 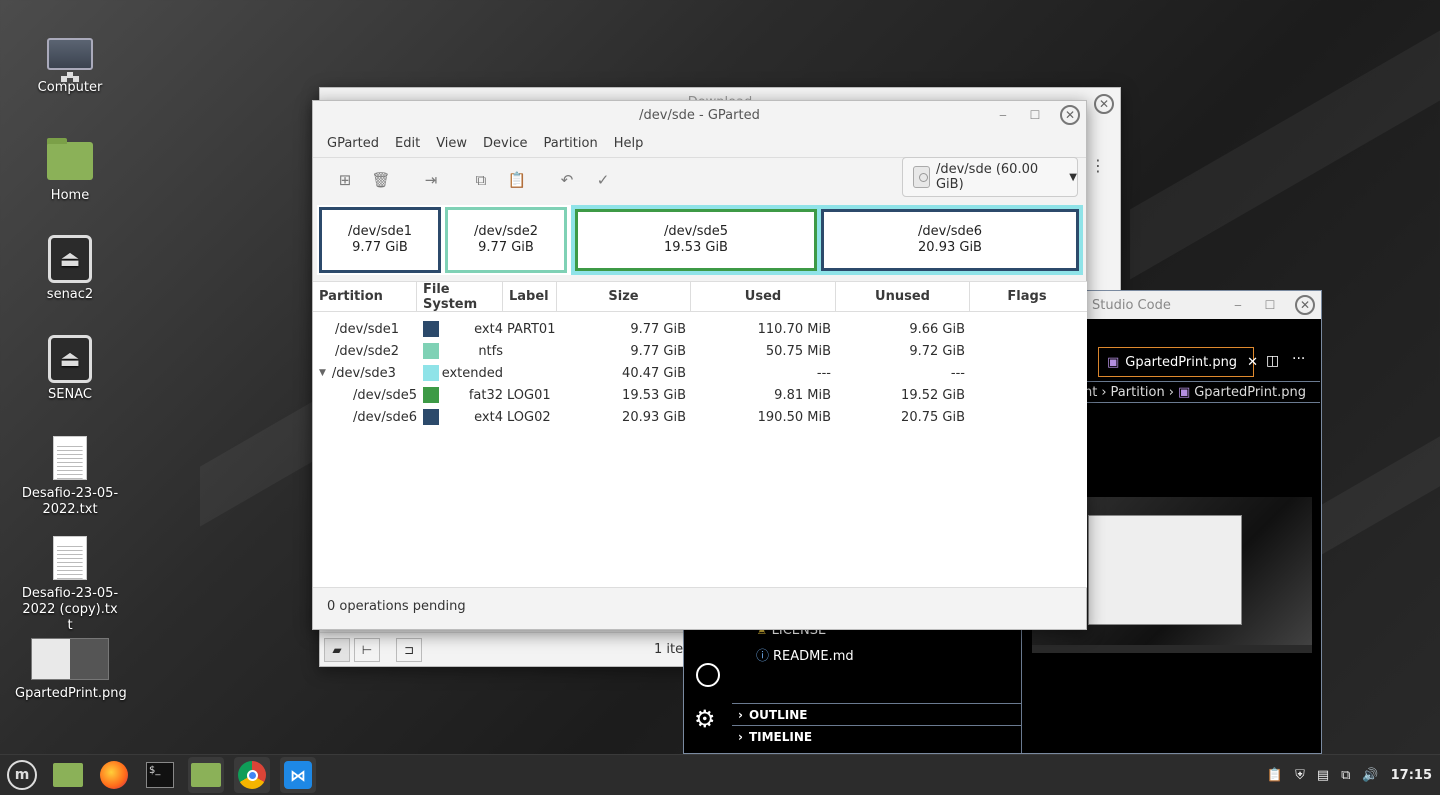 What do you see at coordinates (1027, 296) in the screenshot?
I see `column-header-flags: Flags` at bounding box center [1027, 296].